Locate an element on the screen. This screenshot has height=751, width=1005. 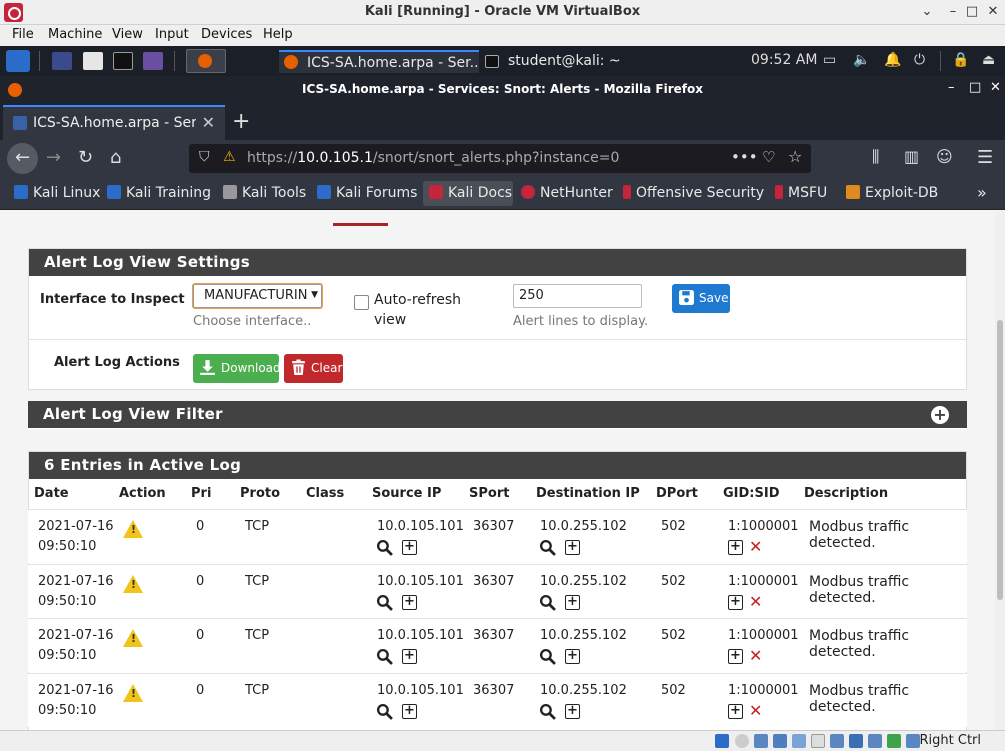
screen-recorder-icon is located at coordinates (153, 61).